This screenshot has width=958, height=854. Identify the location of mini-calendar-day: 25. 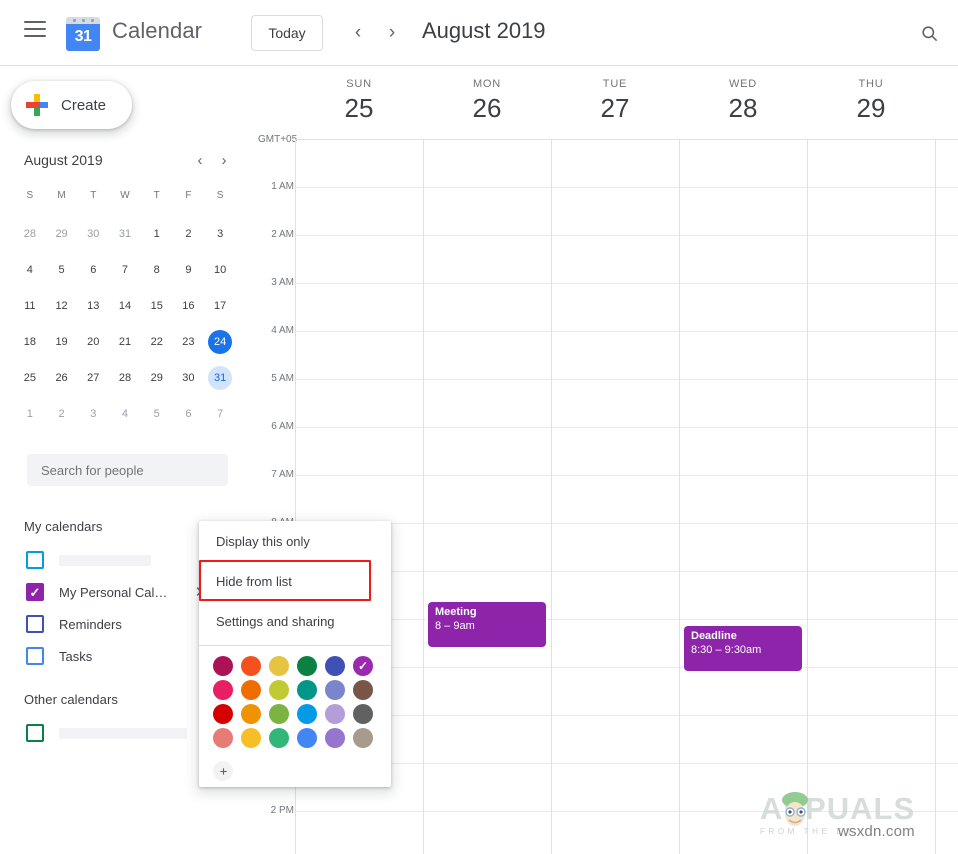
(30, 378).